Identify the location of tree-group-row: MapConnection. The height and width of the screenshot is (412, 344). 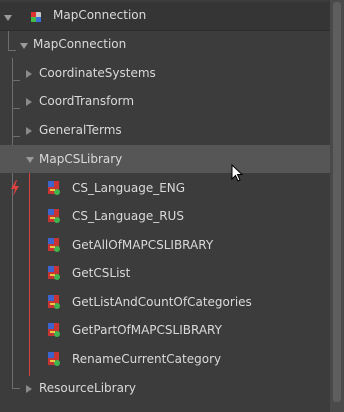
(165, 44).